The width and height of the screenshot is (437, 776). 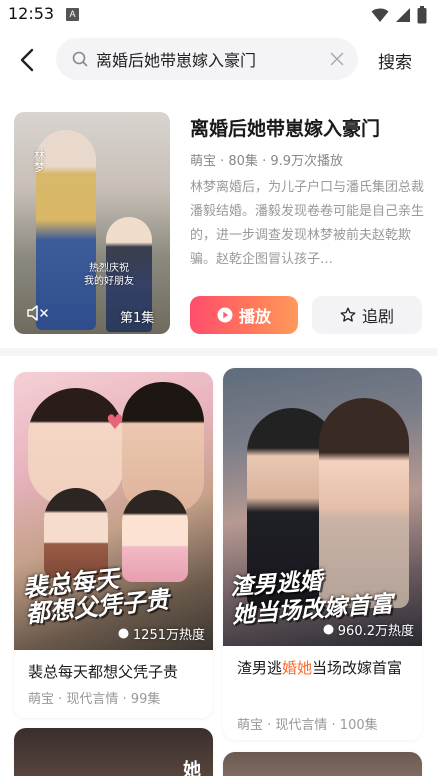 What do you see at coordinates (297, 668) in the screenshot?
I see `card-title-highlight: 婚她` at bounding box center [297, 668].